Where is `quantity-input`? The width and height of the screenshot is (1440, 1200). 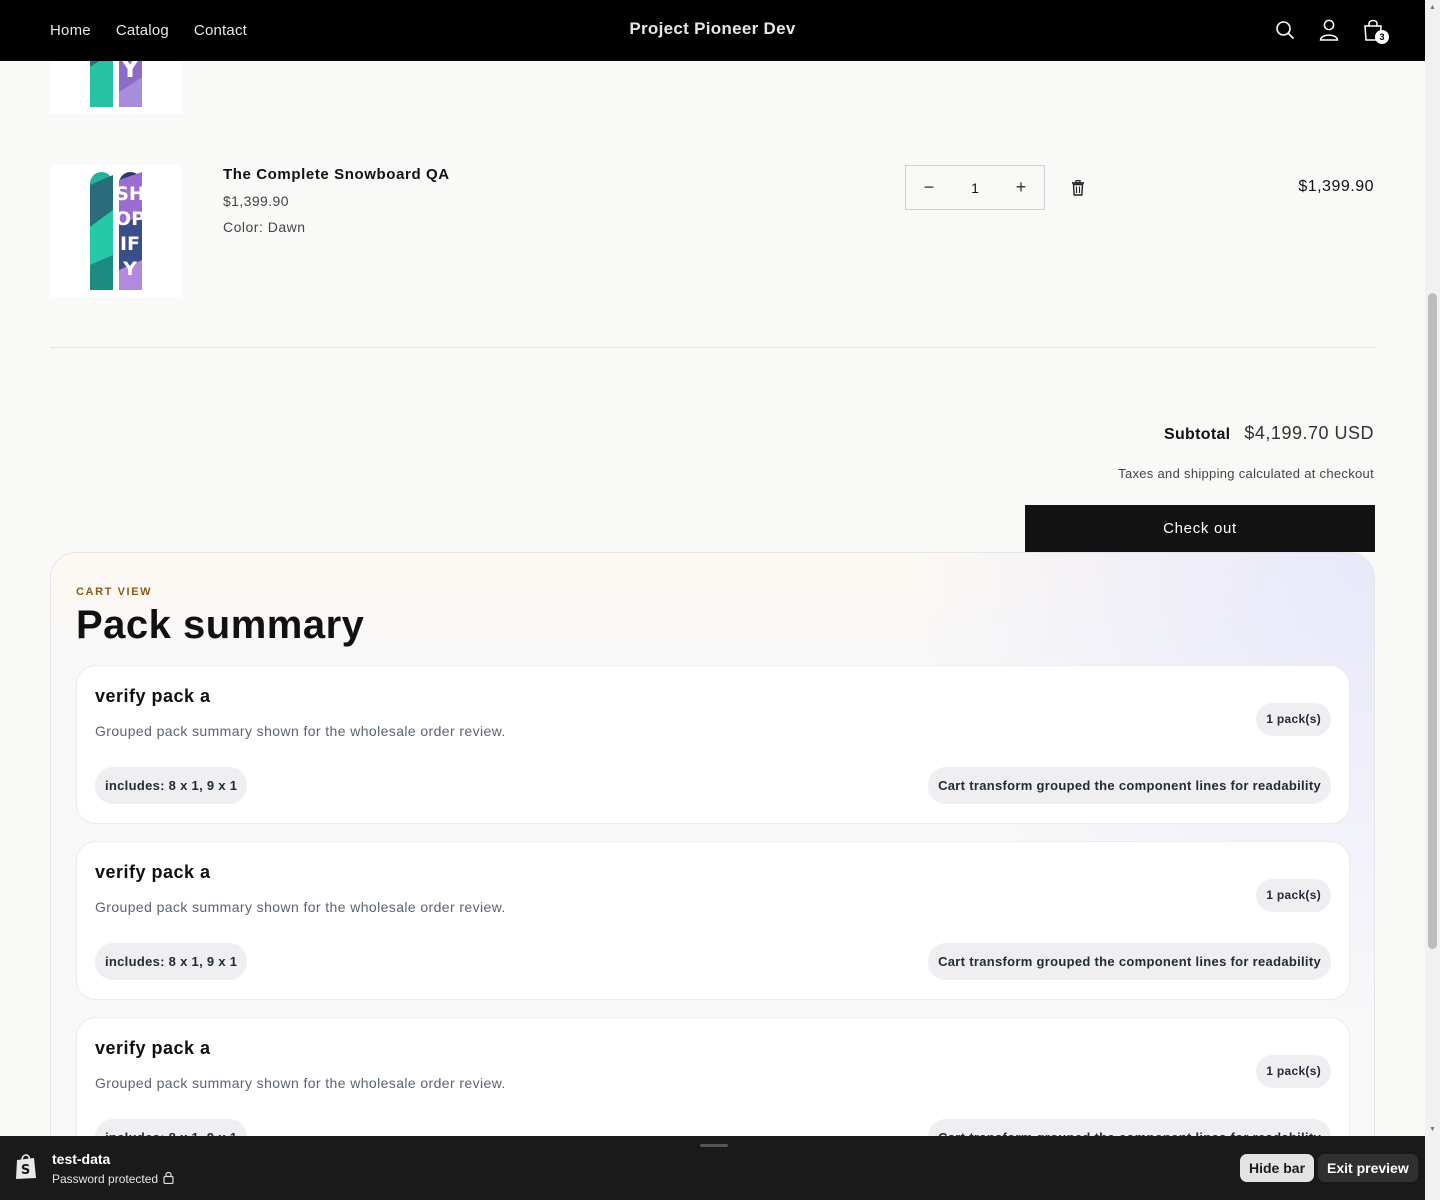
quantity-input is located at coordinates (975, 187).